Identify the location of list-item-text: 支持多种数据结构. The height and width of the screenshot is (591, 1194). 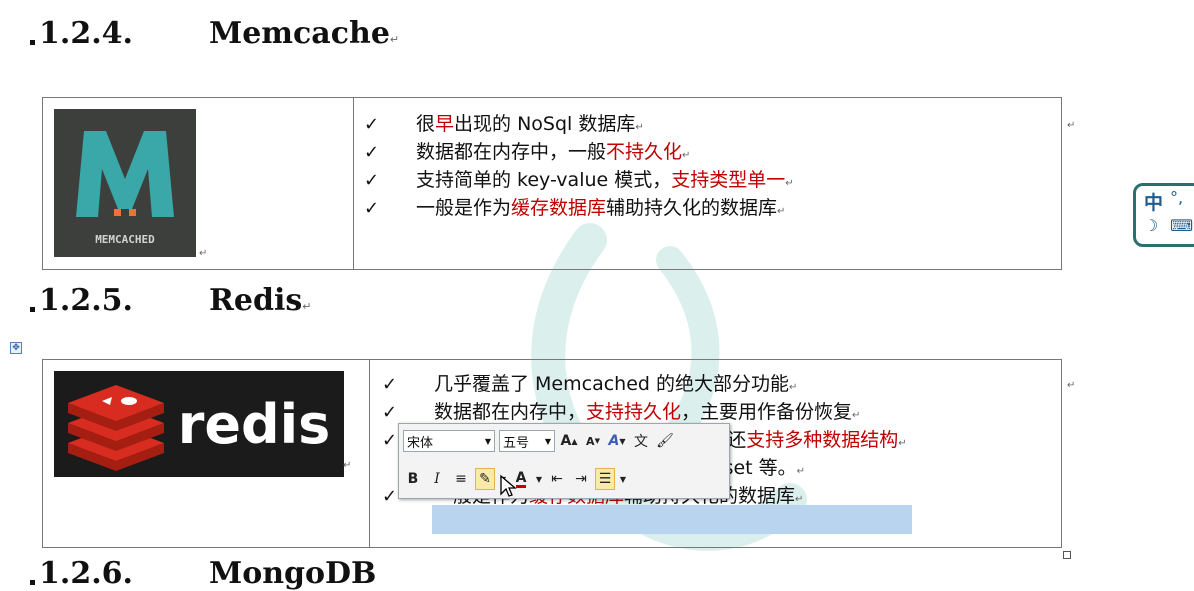
(822, 440).